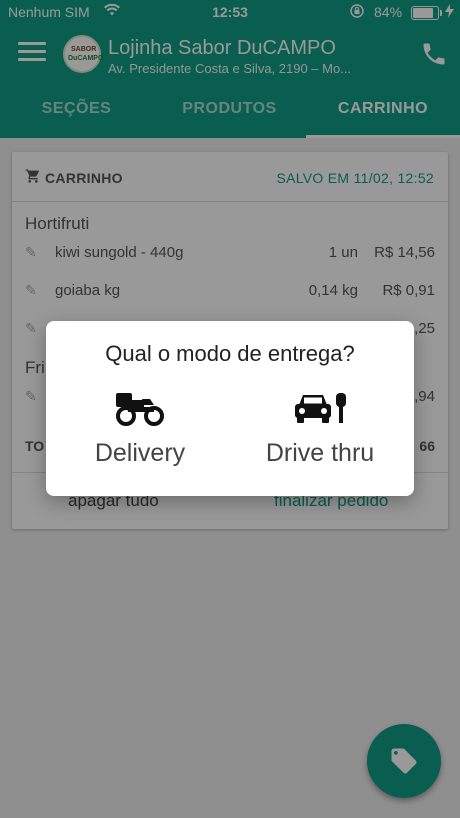 Image resolution: width=460 pixels, height=818 pixels. Describe the element at coordinates (320, 411) in the screenshot. I see `car-pump-icon` at that location.